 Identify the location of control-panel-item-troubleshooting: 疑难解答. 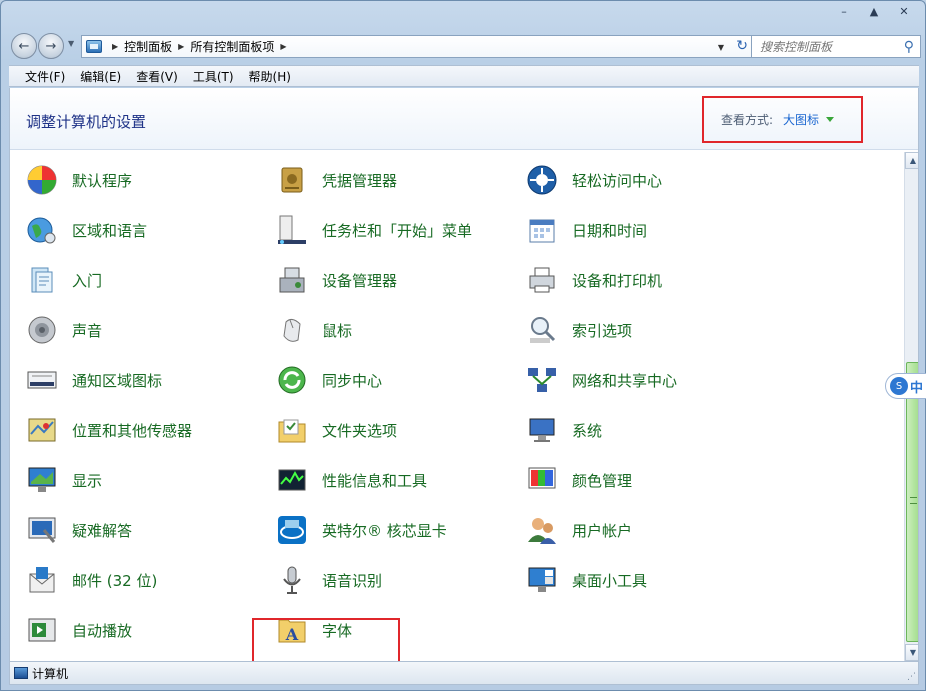
(79, 530).